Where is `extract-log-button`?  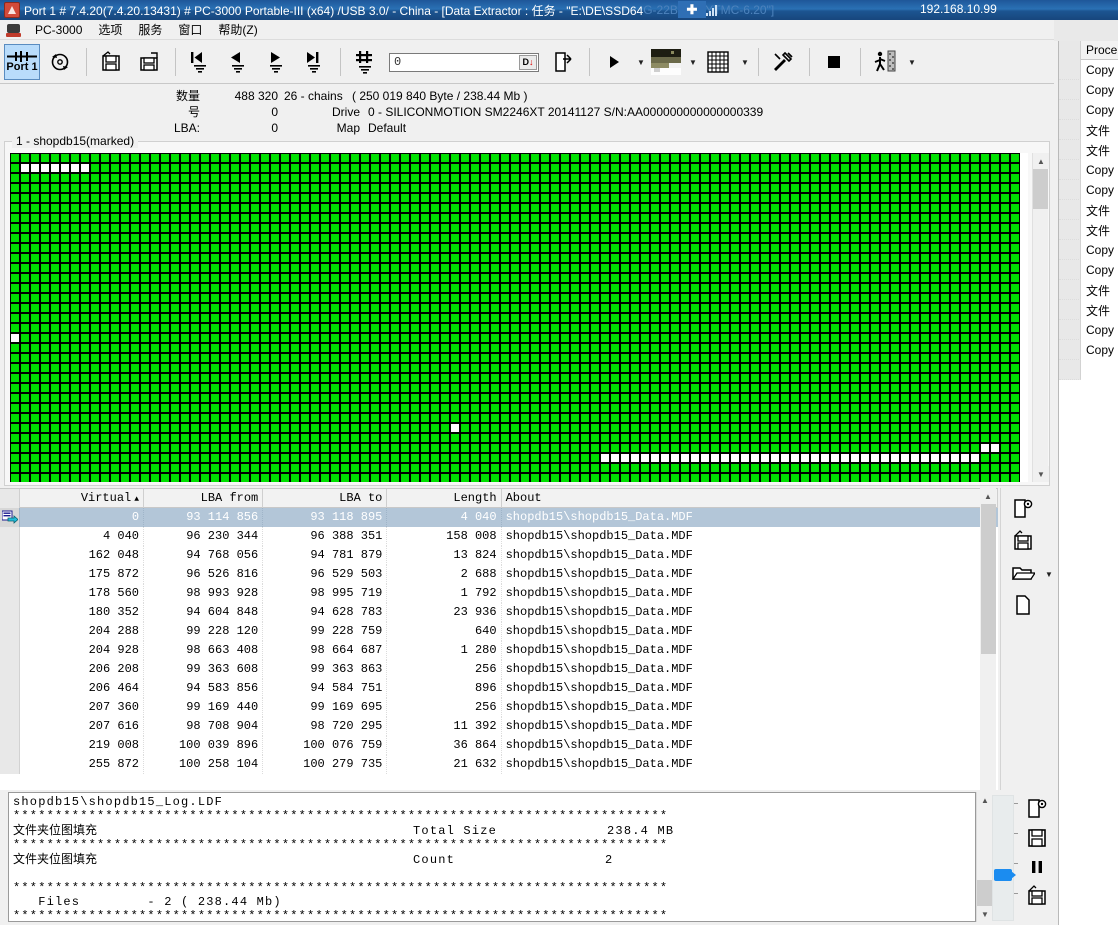
extract-log-button is located at coordinates (1037, 809).